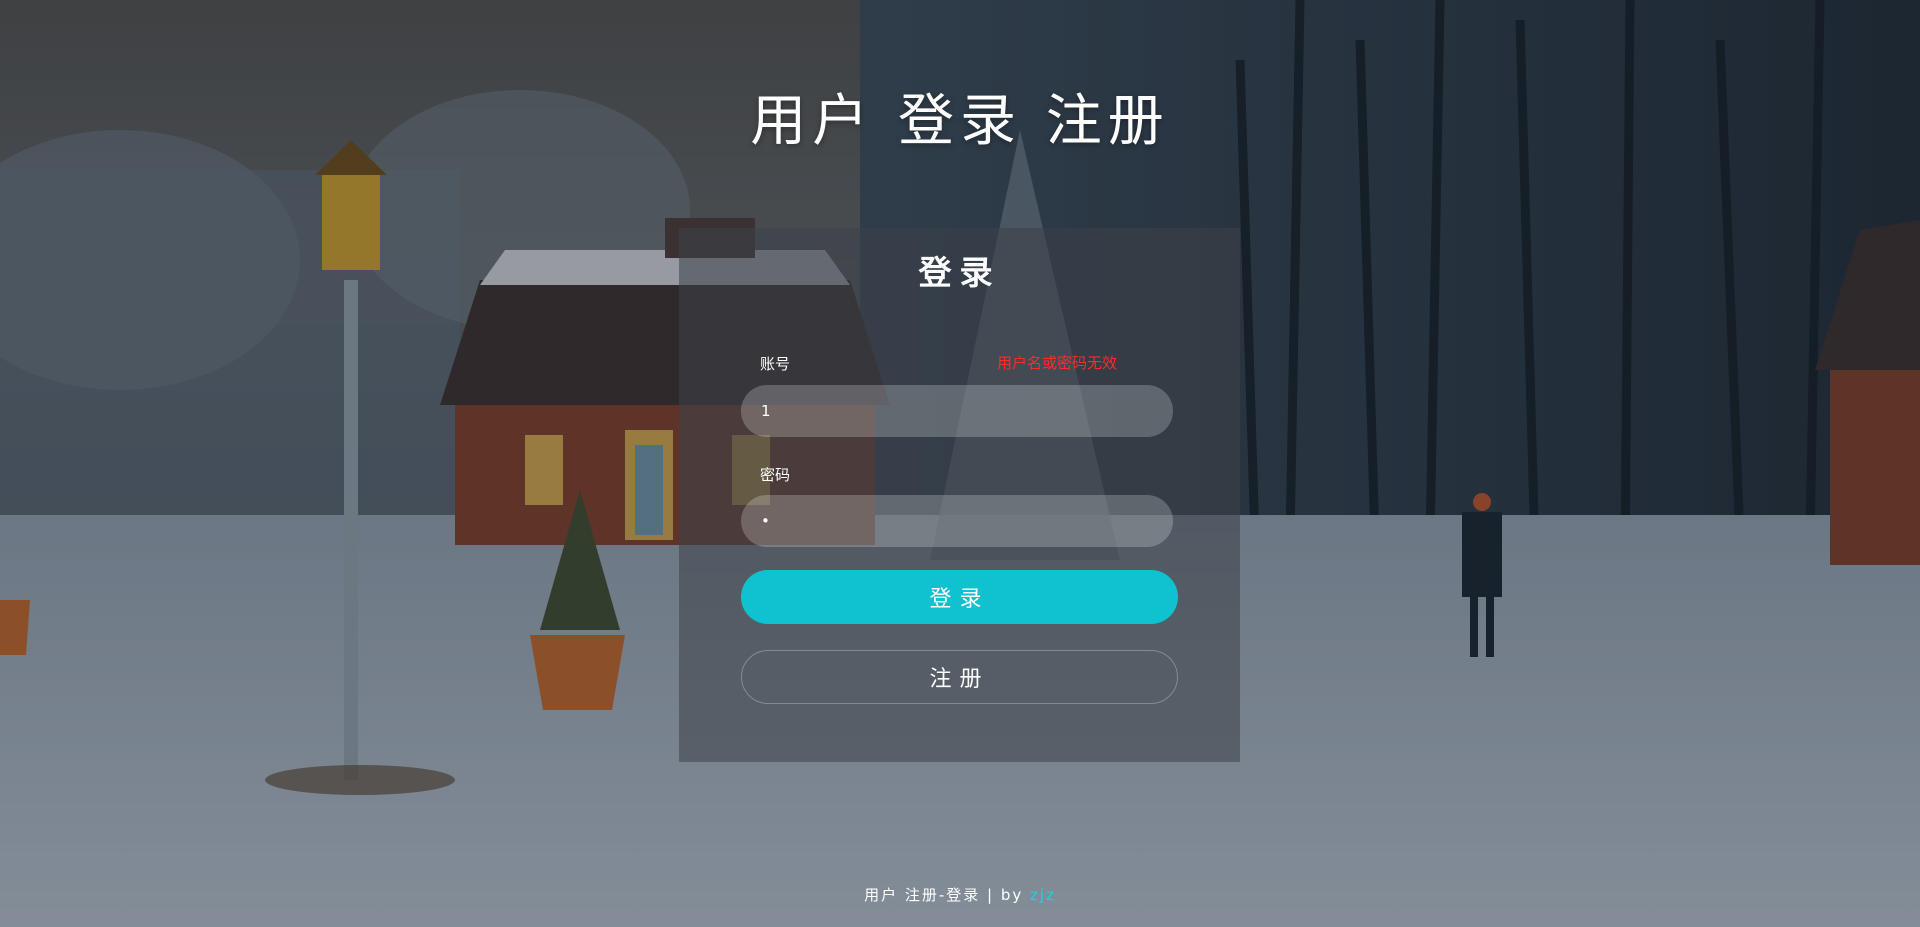 Image resolution: width=1920 pixels, height=927 pixels. I want to click on login-button: 登录, so click(959, 597).